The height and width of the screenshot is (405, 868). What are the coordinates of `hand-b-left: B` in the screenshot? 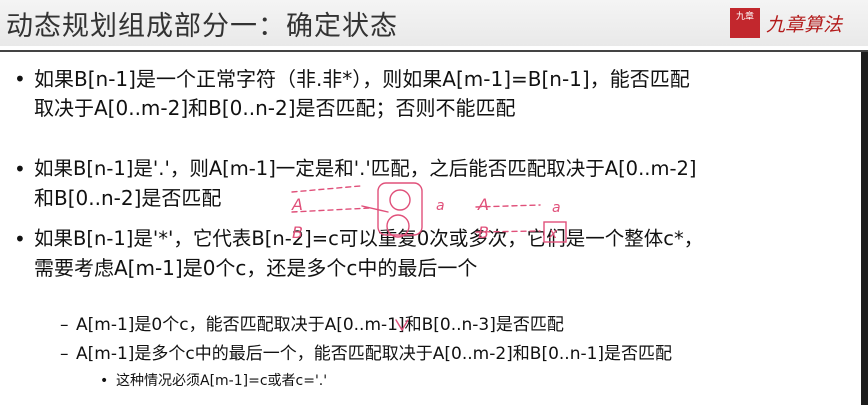 It's located at (297, 232).